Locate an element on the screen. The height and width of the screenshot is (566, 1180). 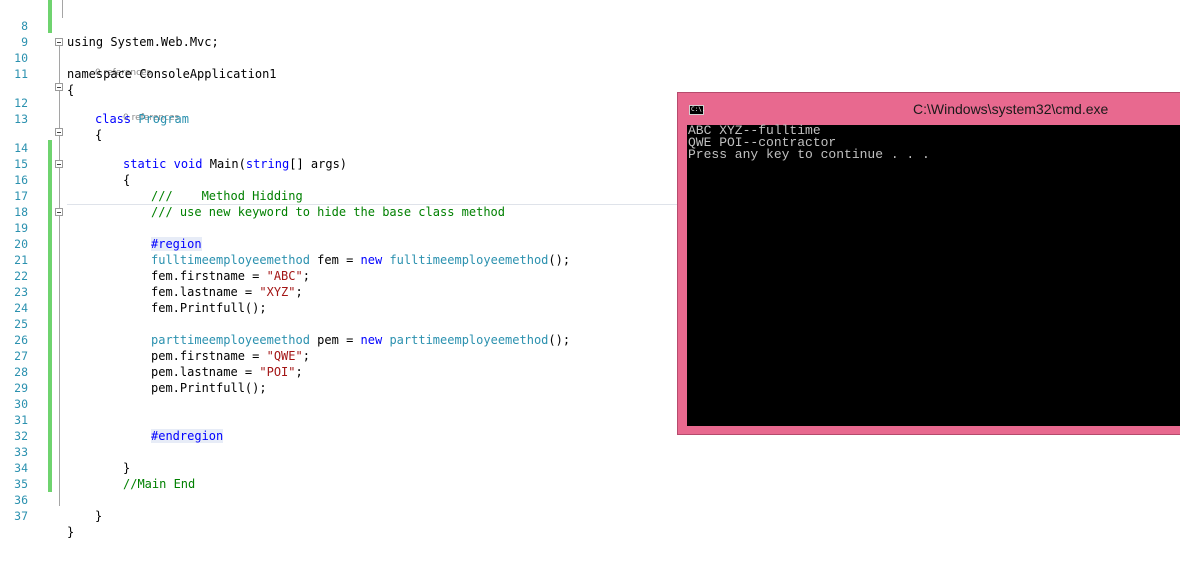
code-line: 23 fem.Printfull(); is located at coordinates (340, 291).